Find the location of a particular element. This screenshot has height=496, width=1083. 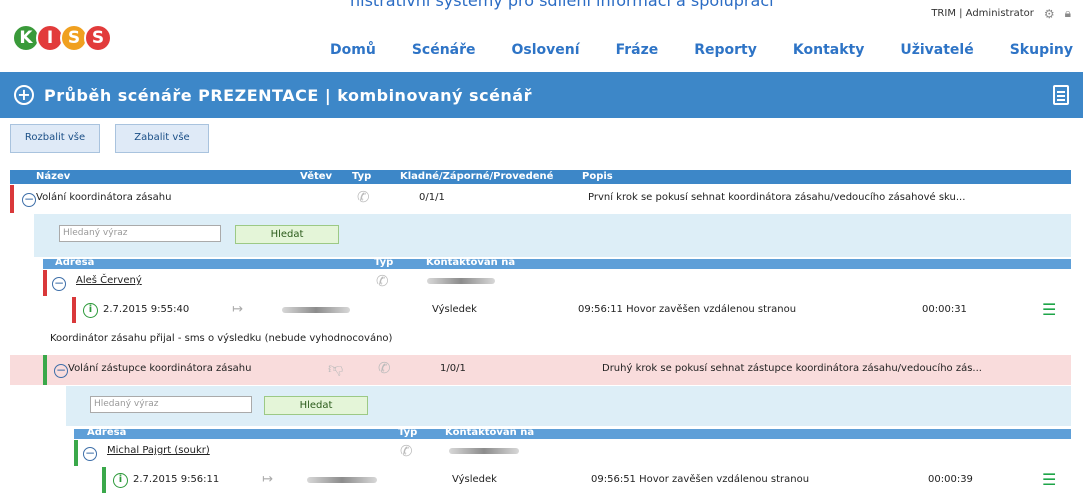

nav-home: Domů is located at coordinates (353, 50).